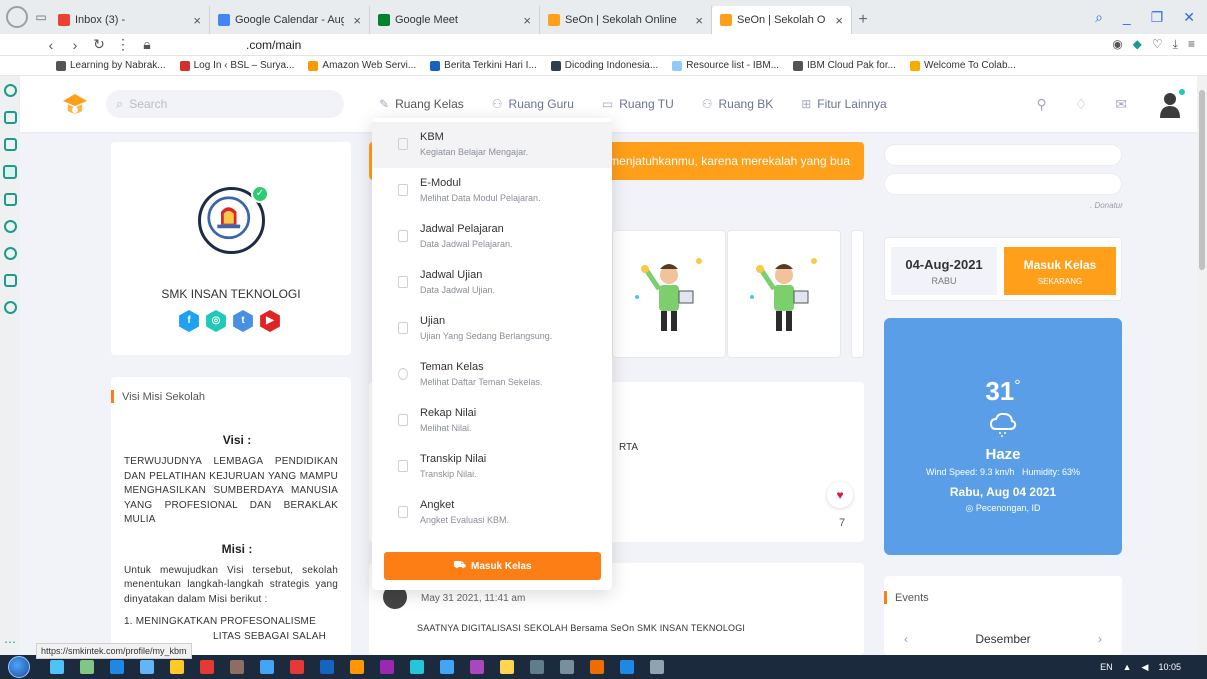 Image resolution: width=1207 pixels, height=679 pixels. I want to click on menu-icon: ≡, so click(1191, 44).